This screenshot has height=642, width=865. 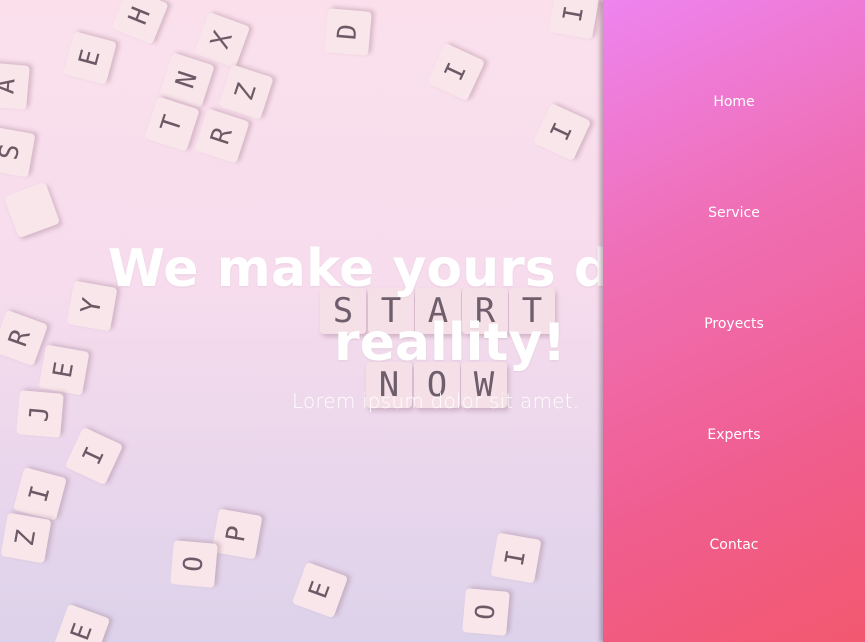 I want to click on nav-item-home: Home, so click(x=734, y=102).